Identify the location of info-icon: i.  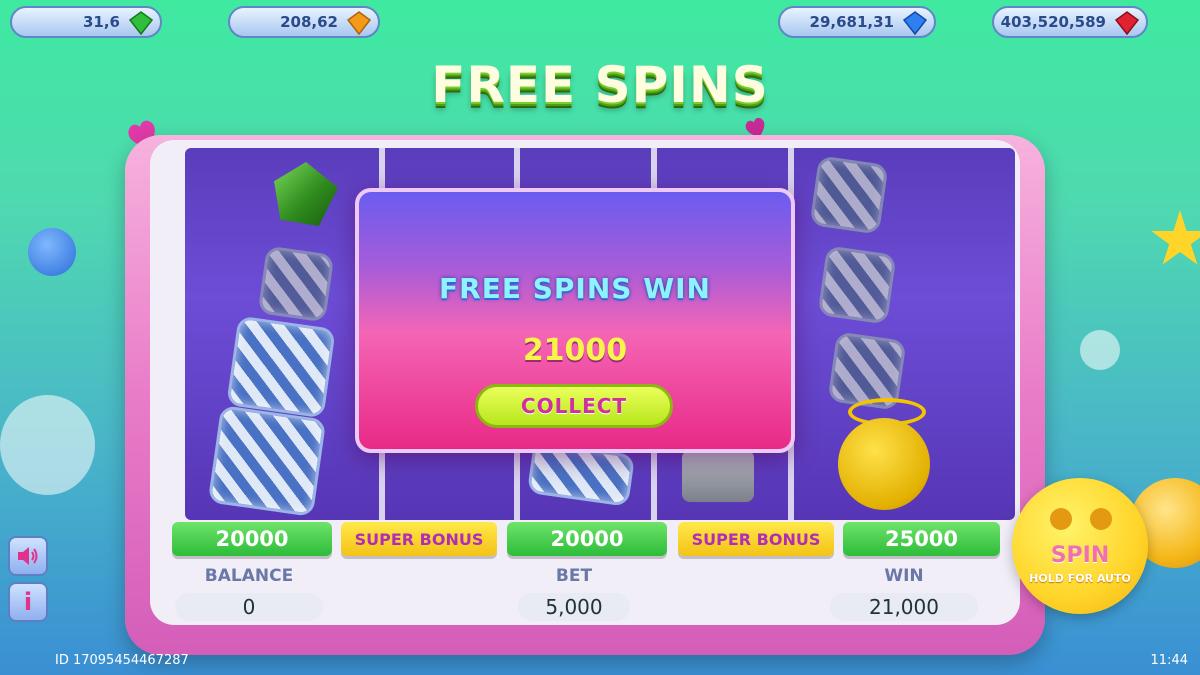
(28, 602).